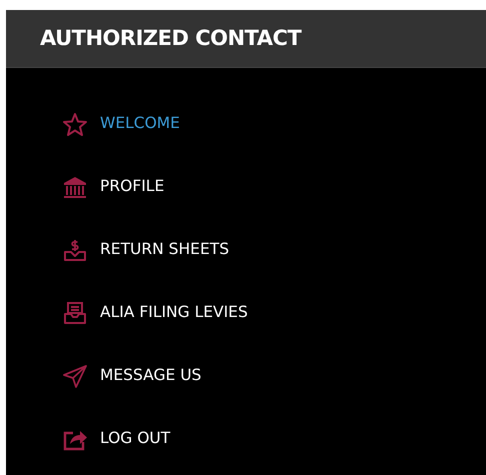 The width and height of the screenshot is (486, 475). I want to click on menu-link: RETURN SHEETS, so click(165, 250).